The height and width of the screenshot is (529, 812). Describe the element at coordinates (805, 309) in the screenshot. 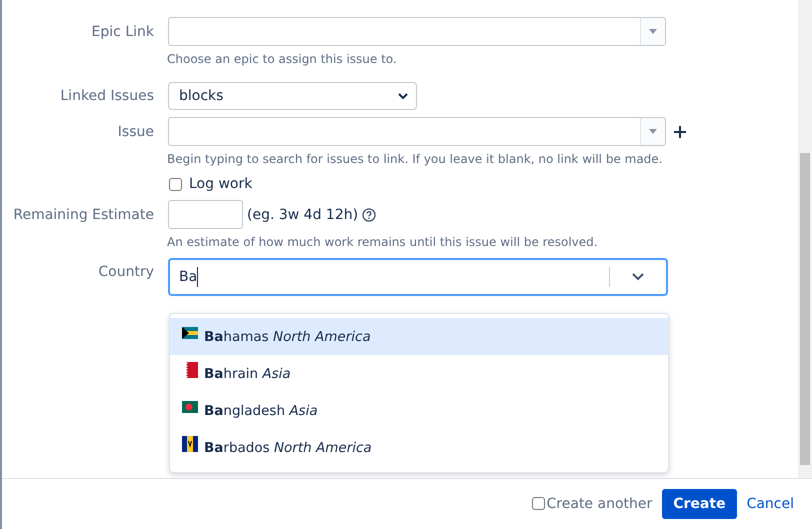

I see `scrollbar-thumb` at that location.